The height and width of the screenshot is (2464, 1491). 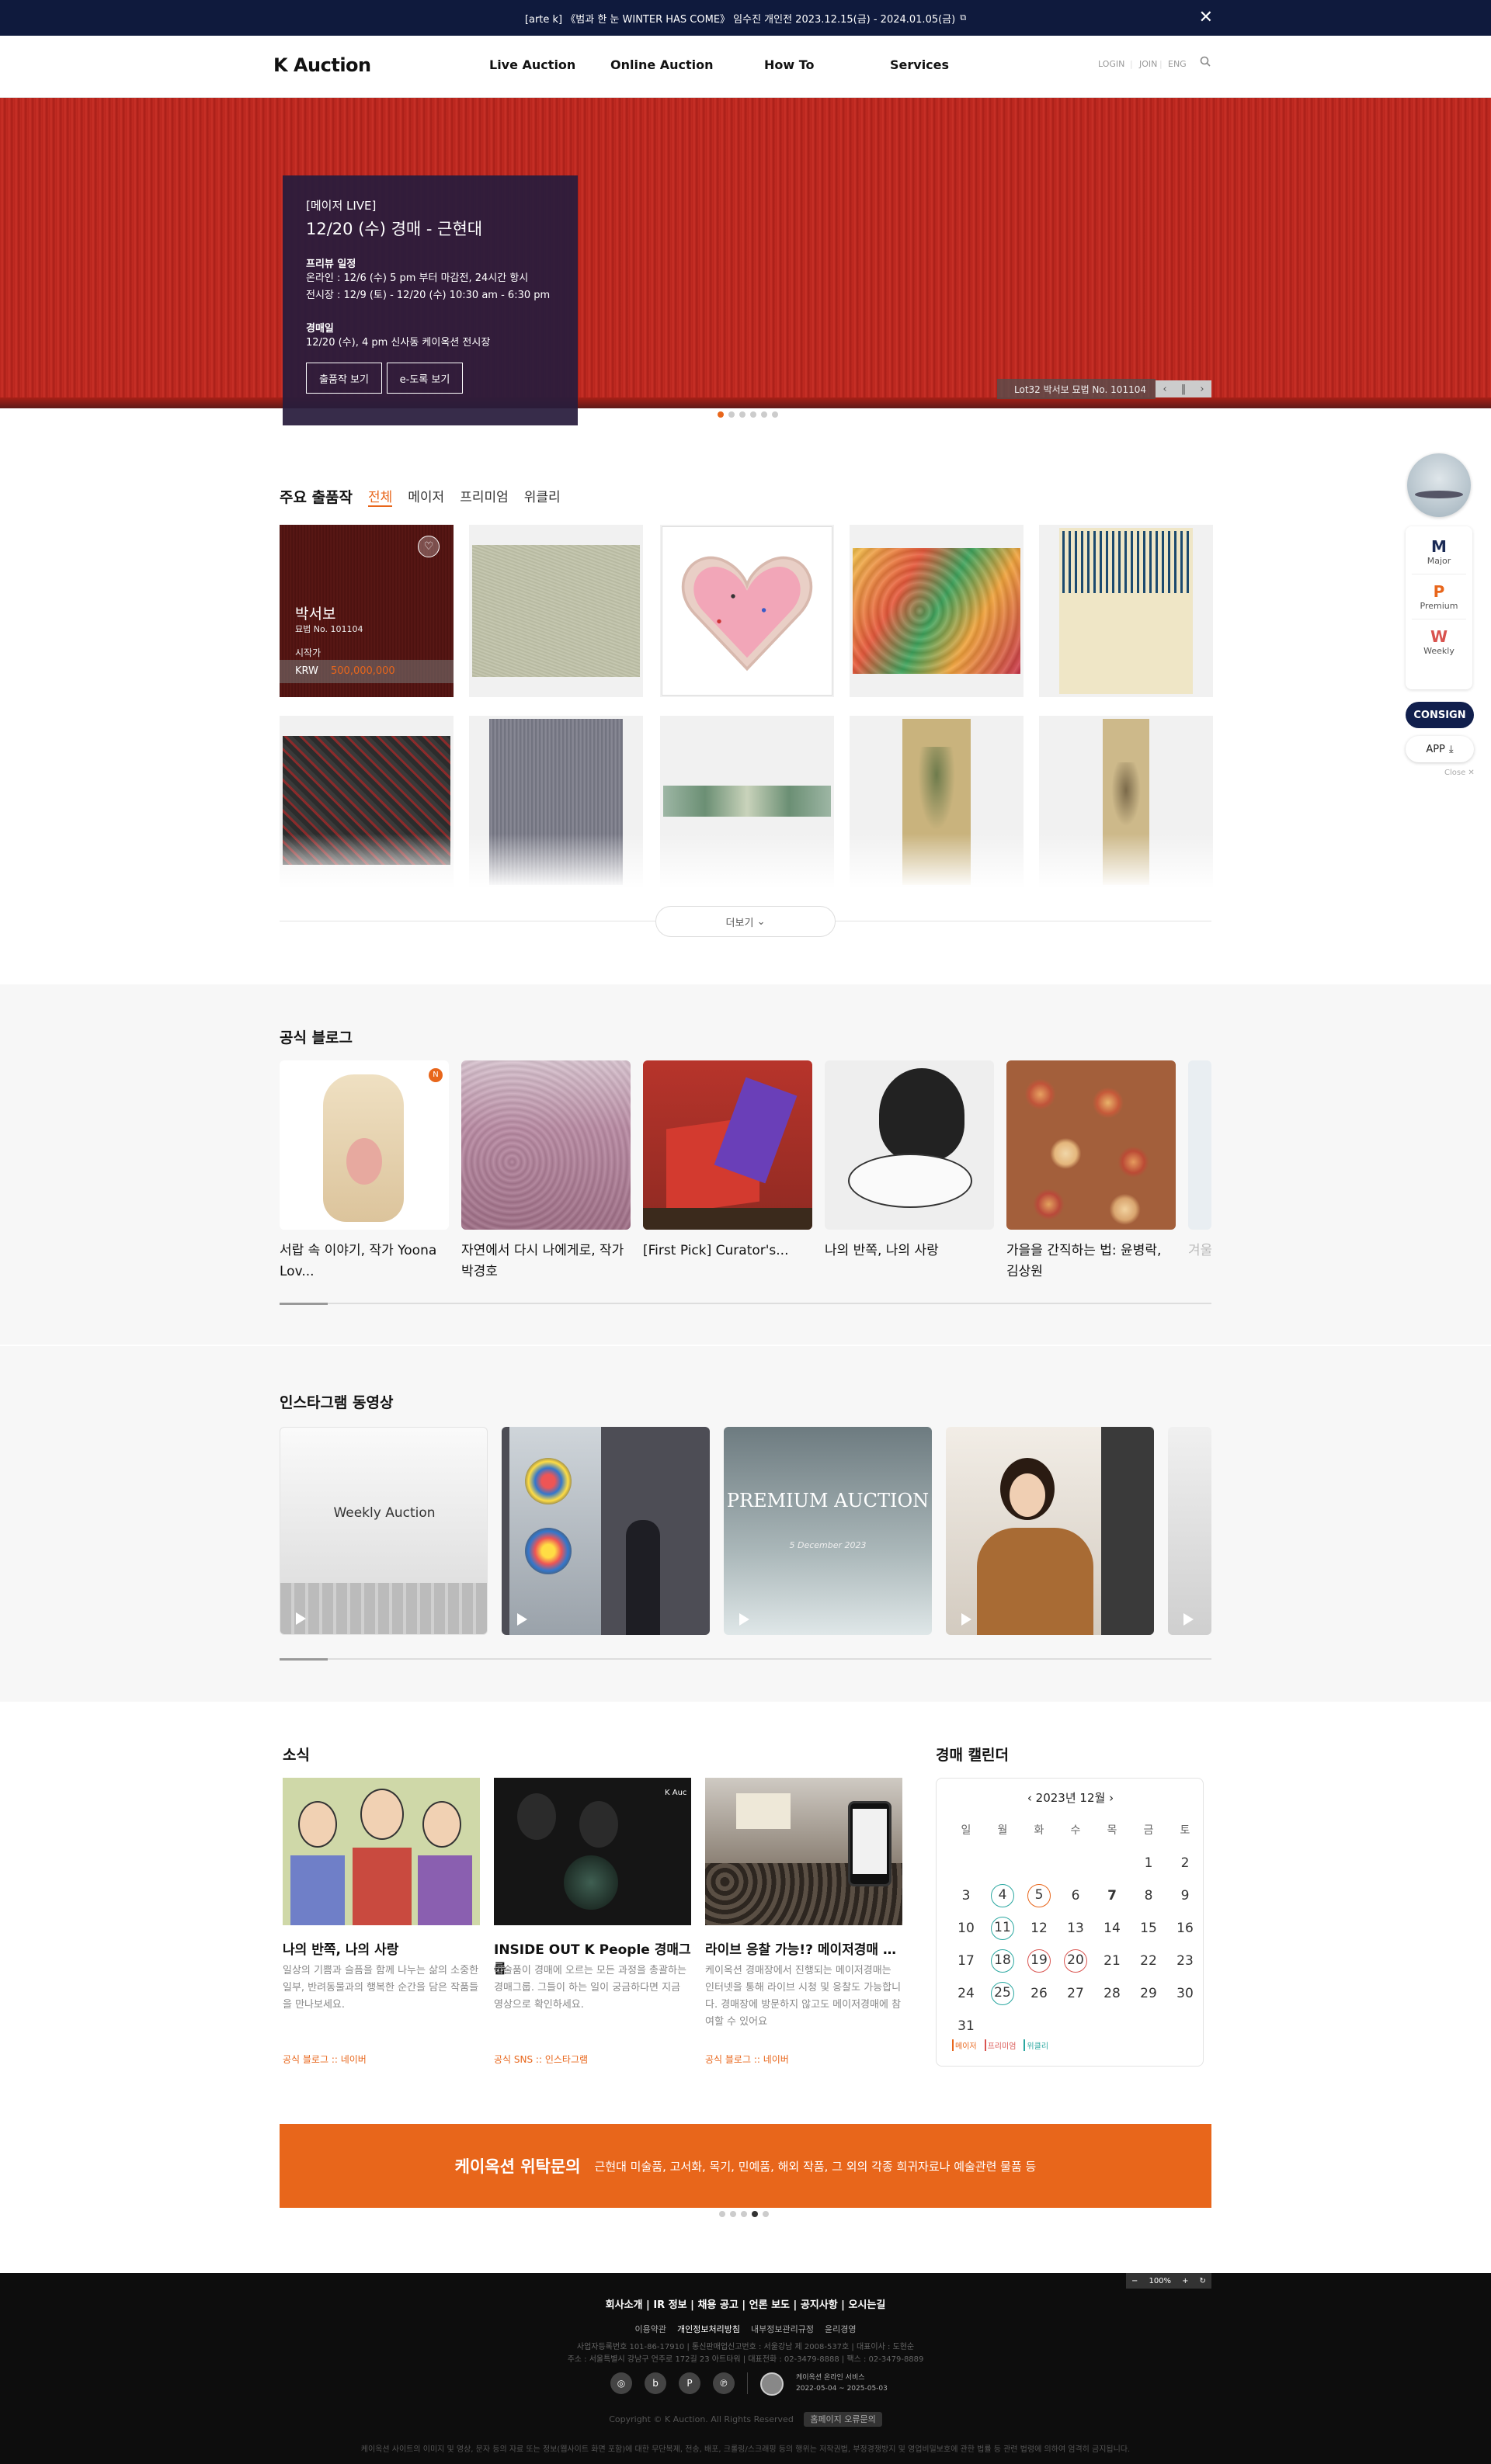 I want to click on calendar-day: 17, so click(x=966, y=1961).